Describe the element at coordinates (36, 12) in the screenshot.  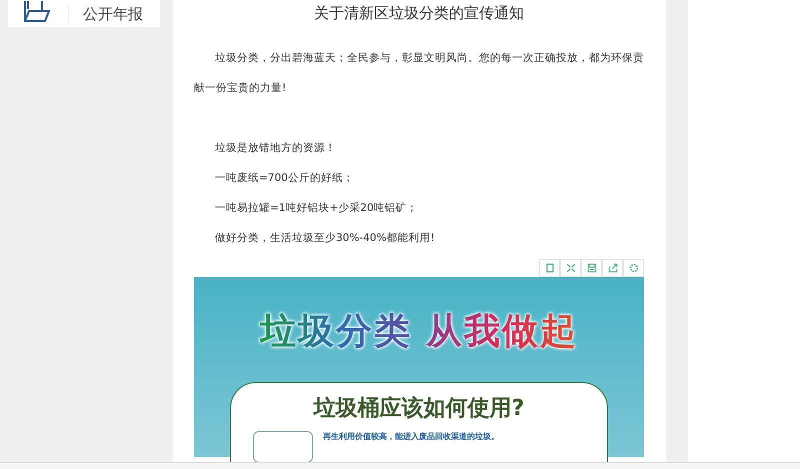
I see `folder-icon` at that location.